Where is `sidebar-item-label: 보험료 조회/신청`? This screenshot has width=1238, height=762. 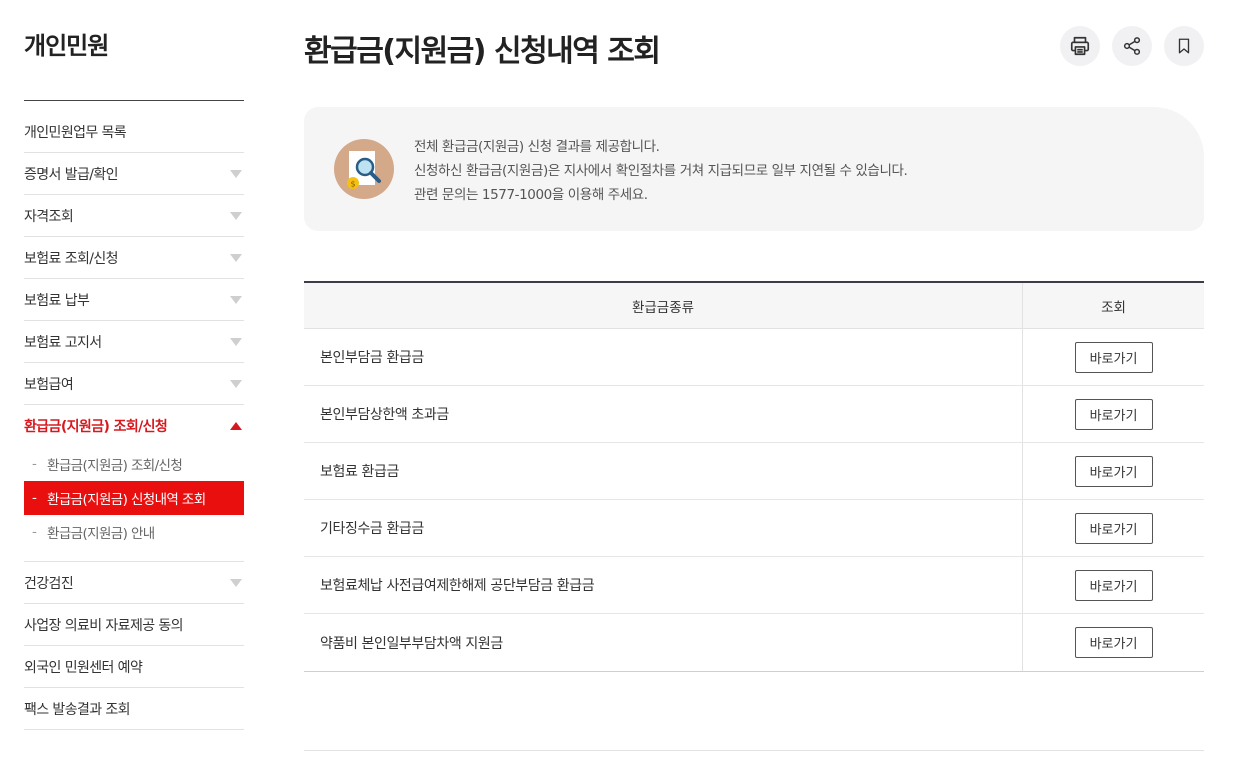 sidebar-item-label: 보험료 조회/신청 is located at coordinates (71, 258).